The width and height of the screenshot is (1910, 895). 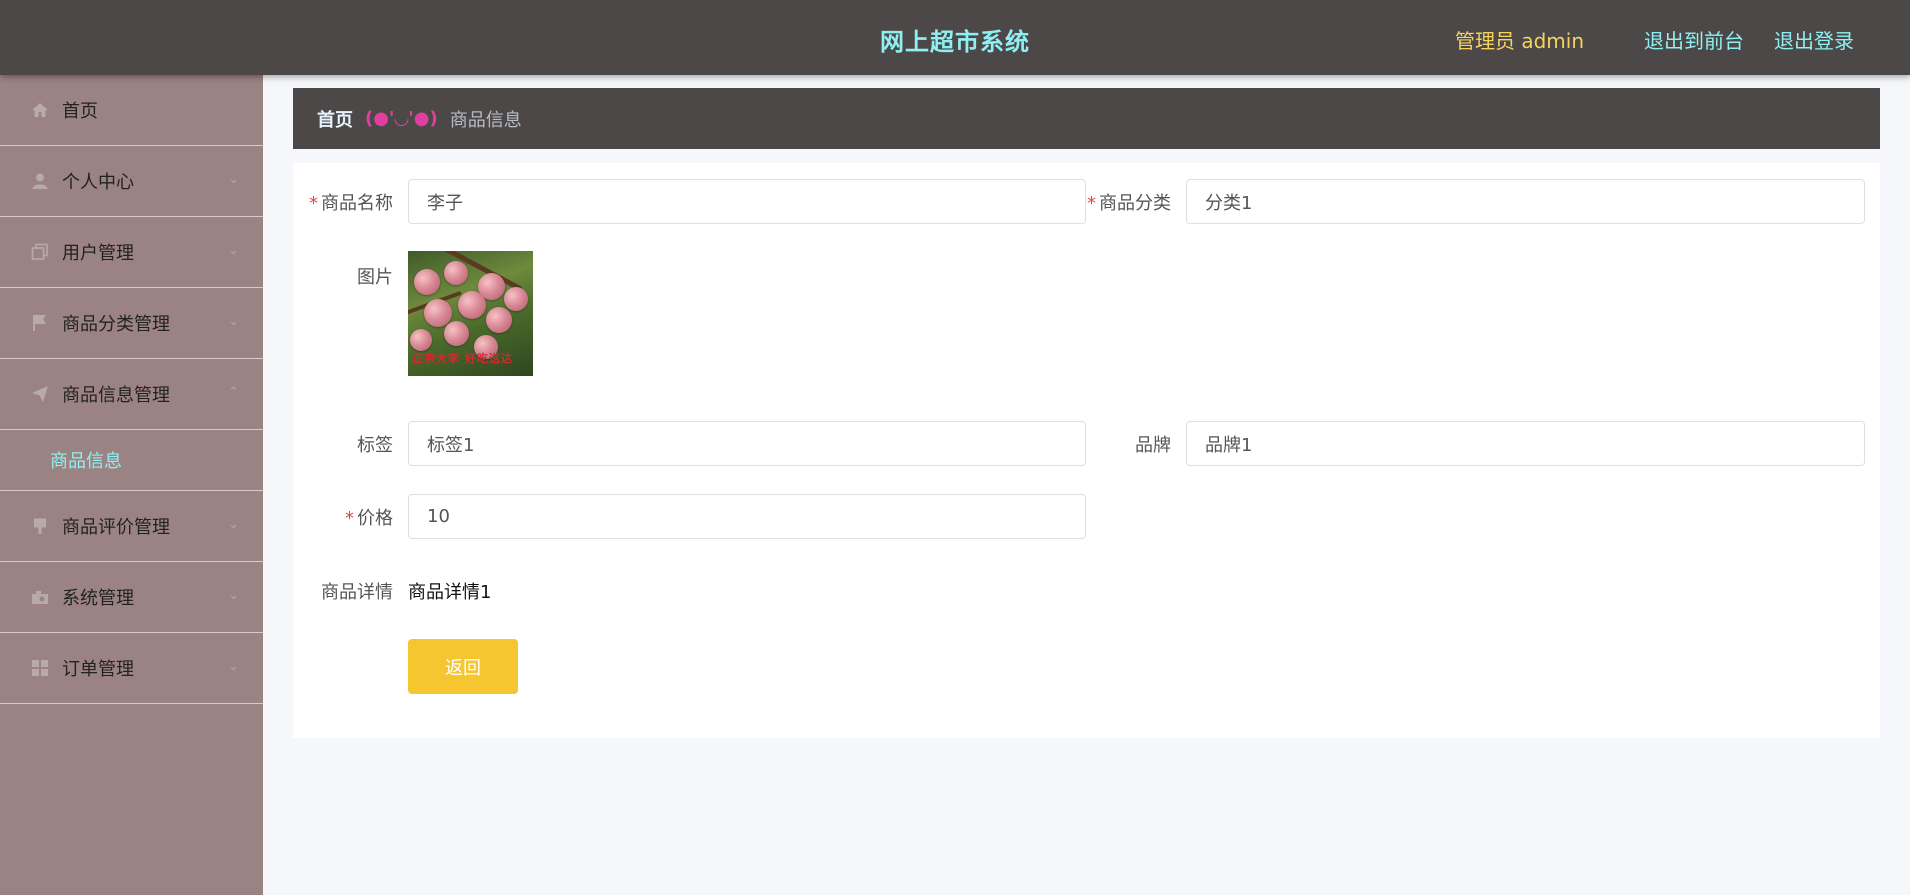 I want to click on price-label: * 价格, so click(x=369, y=518).